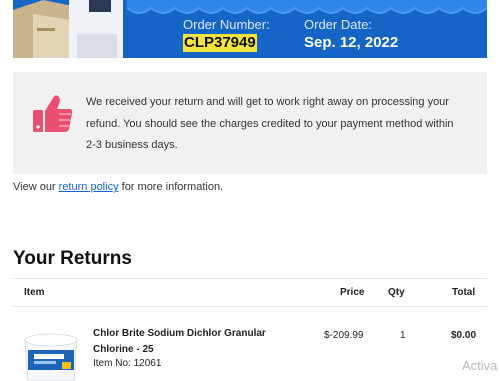  Describe the element at coordinates (51, 357) in the screenshot. I see `chlorine-bucket-image` at that location.